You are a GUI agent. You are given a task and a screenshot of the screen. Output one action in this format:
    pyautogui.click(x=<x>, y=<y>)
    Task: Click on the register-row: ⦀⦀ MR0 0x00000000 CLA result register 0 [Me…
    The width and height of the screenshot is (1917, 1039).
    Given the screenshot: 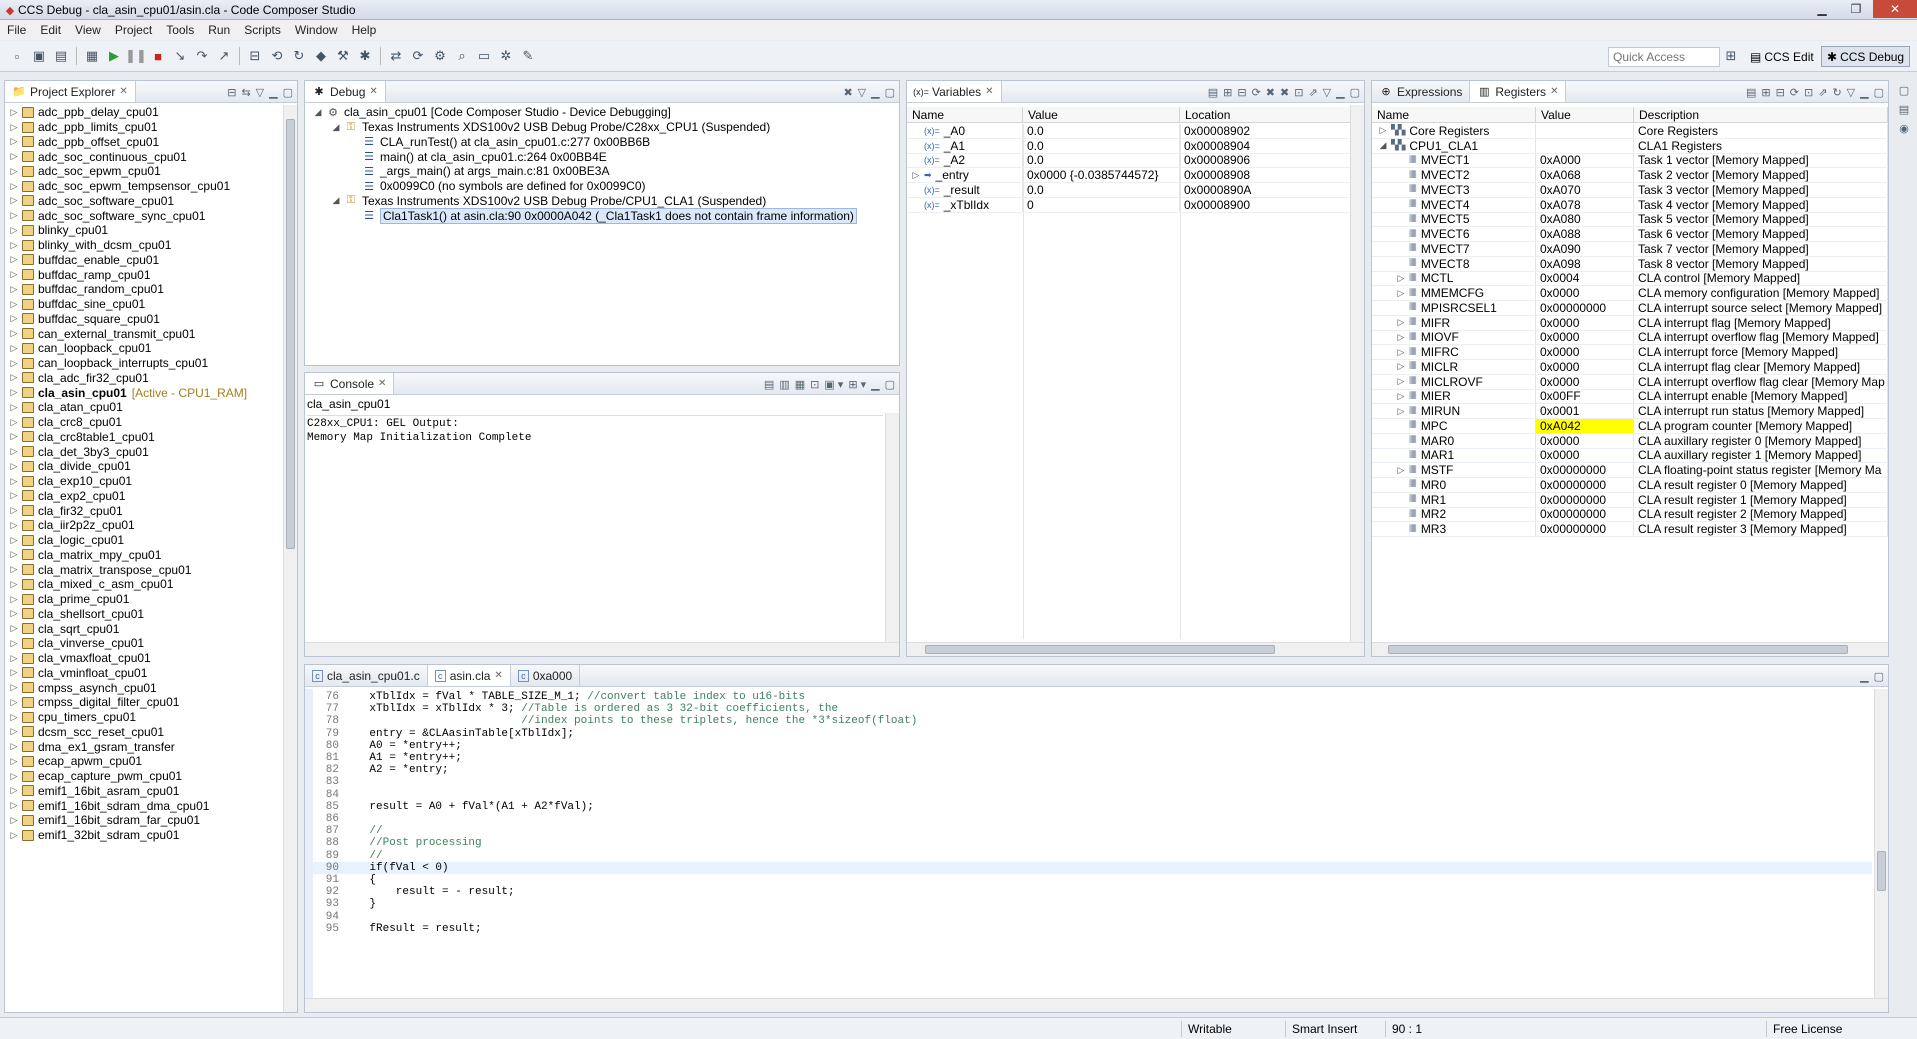 What is the action you would take?
    pyautogui.click(x=1630, y=485)
    